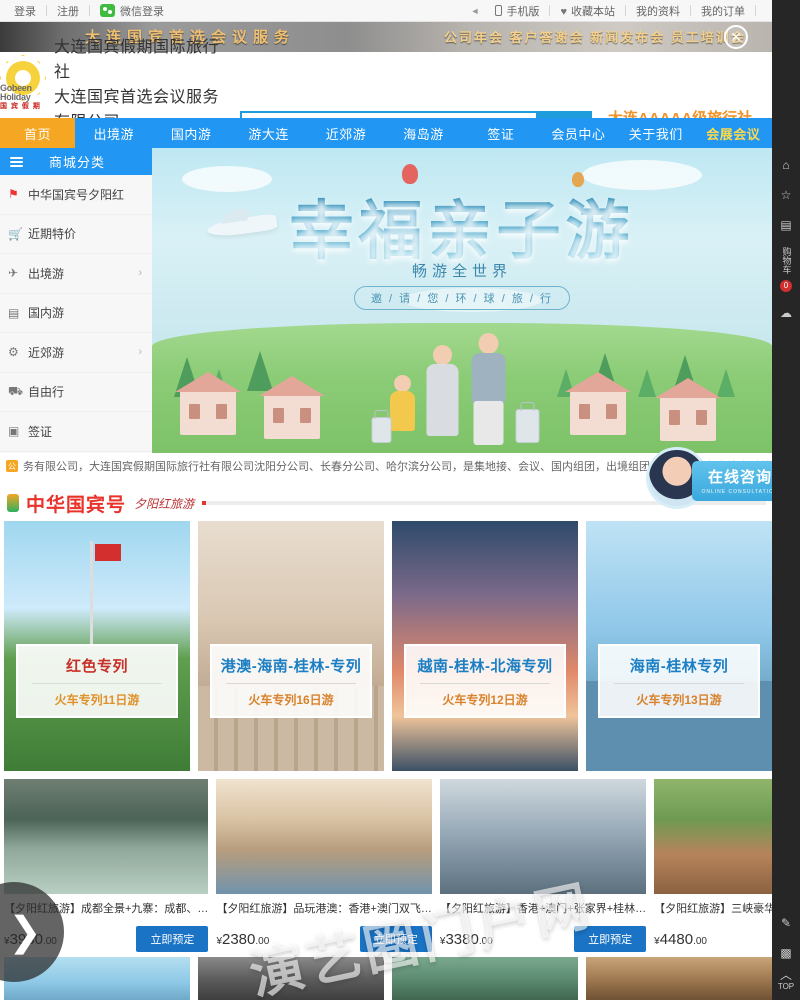 The height and width of the screenshot is (1000, 800). What do you see at coordinates (676, 939) in the screenshot?
I see `price-value: 4480` at bounding box center [676, 939].